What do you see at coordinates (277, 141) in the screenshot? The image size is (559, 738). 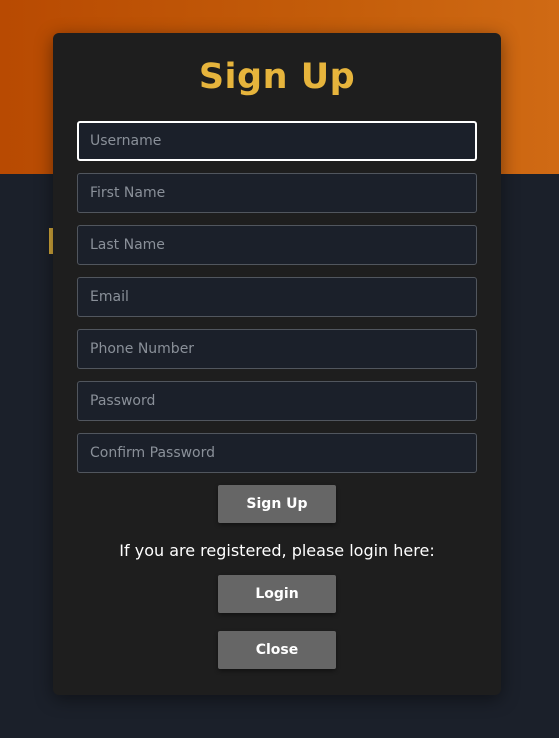 I see `username-input` at bounding box center [277, 141].